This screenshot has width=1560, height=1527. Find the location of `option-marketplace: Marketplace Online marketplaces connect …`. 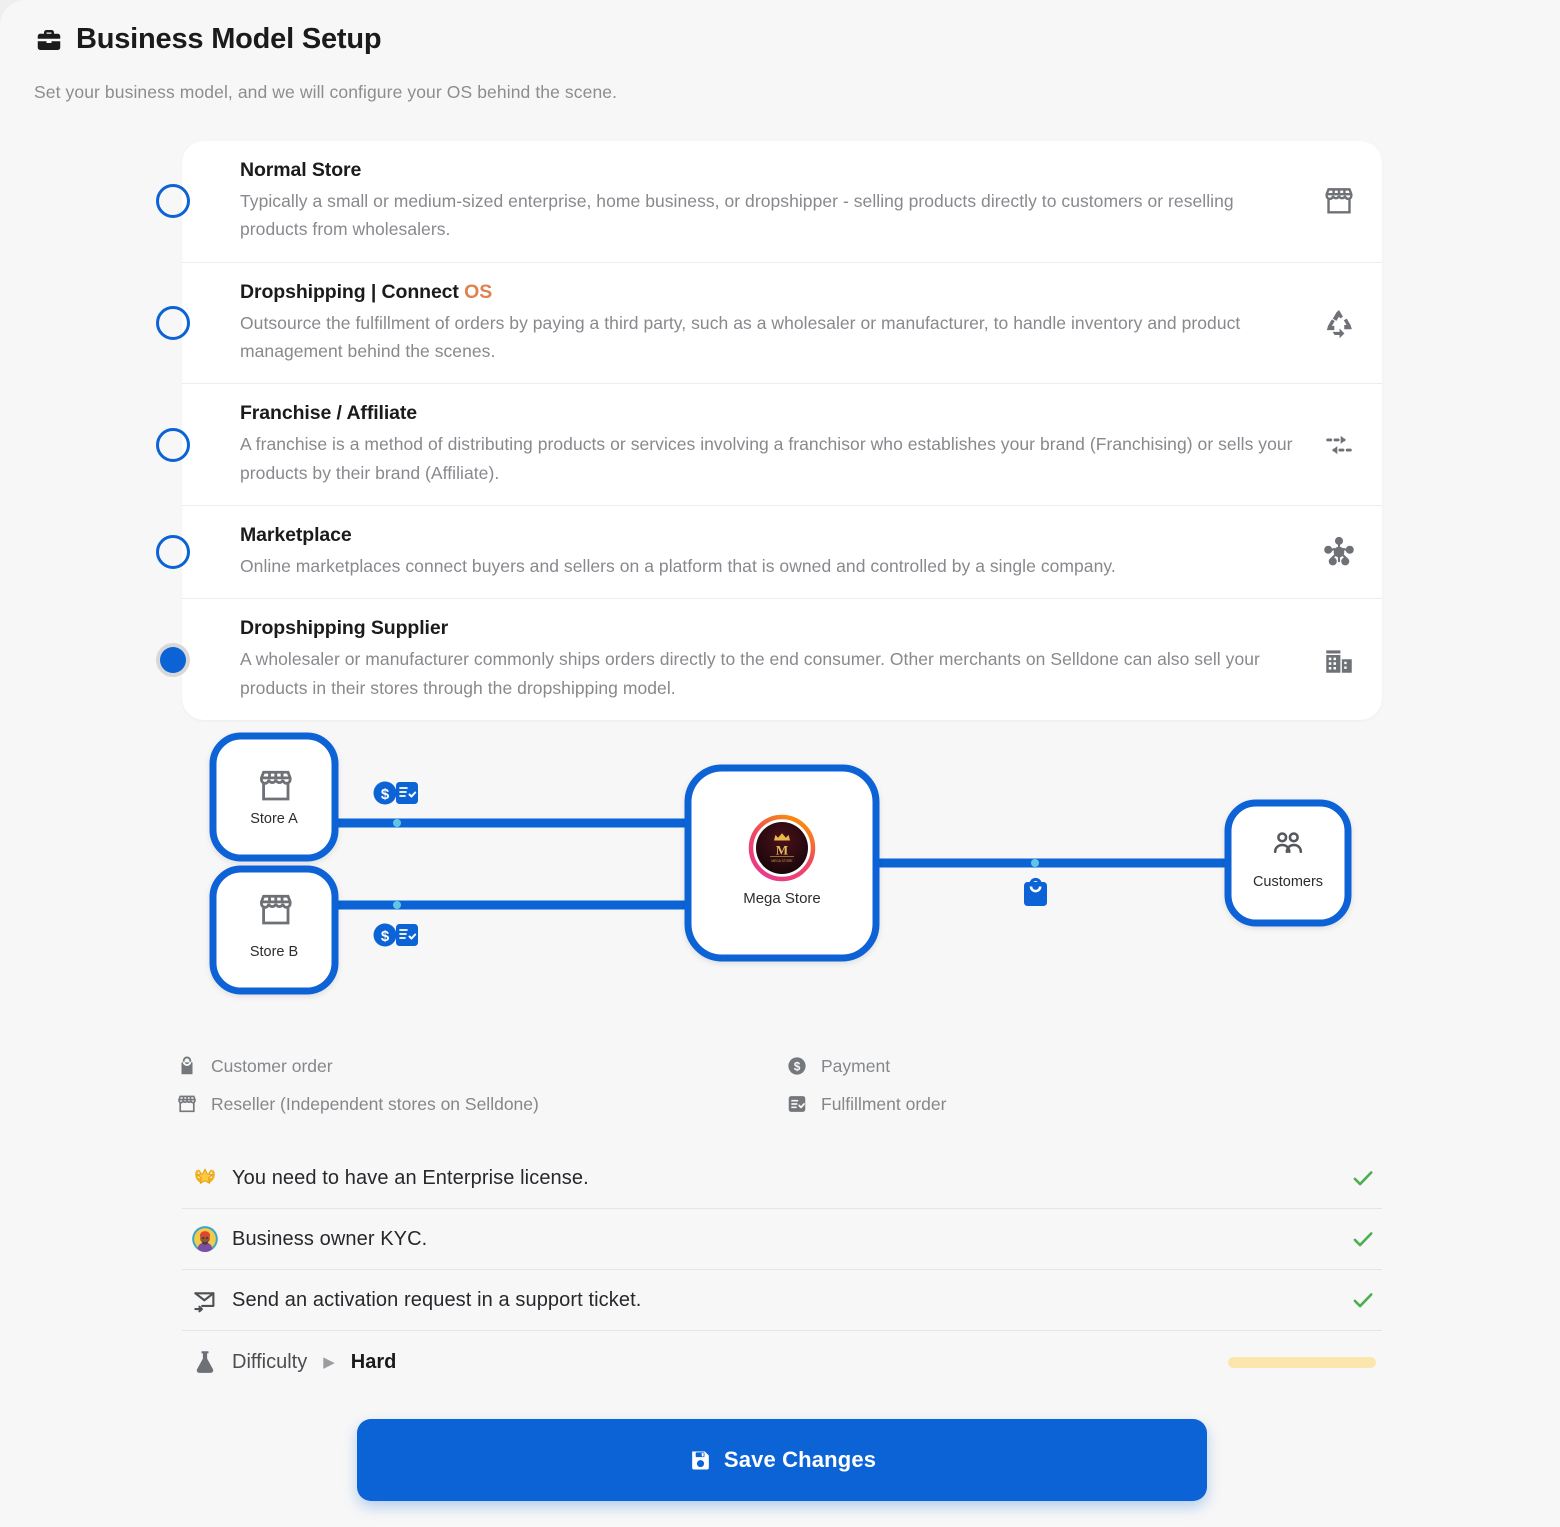

option-marketplace: Marketplace Online marketplaces connect … is located at coordinates (769, 553).